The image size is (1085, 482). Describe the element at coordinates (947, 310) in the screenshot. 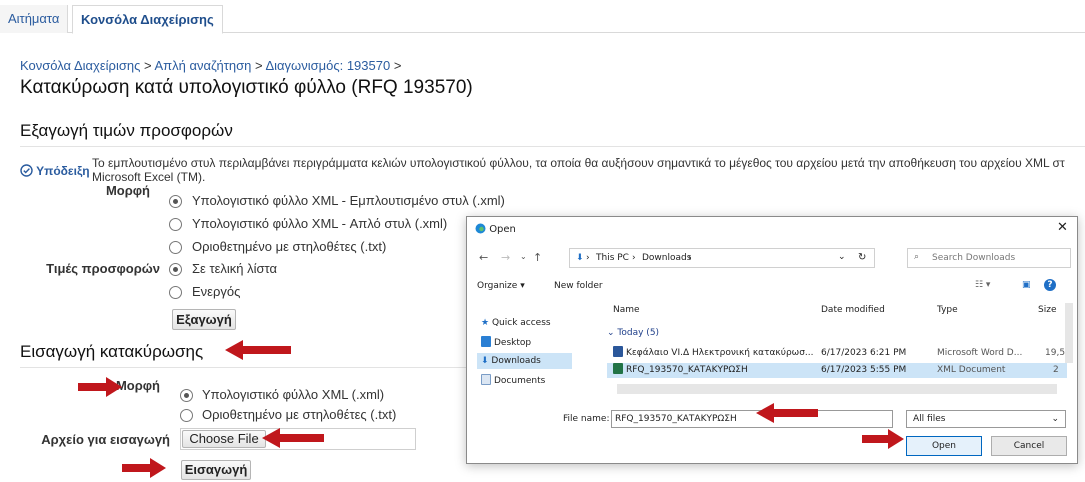

I see `column-type: Type` at that location.